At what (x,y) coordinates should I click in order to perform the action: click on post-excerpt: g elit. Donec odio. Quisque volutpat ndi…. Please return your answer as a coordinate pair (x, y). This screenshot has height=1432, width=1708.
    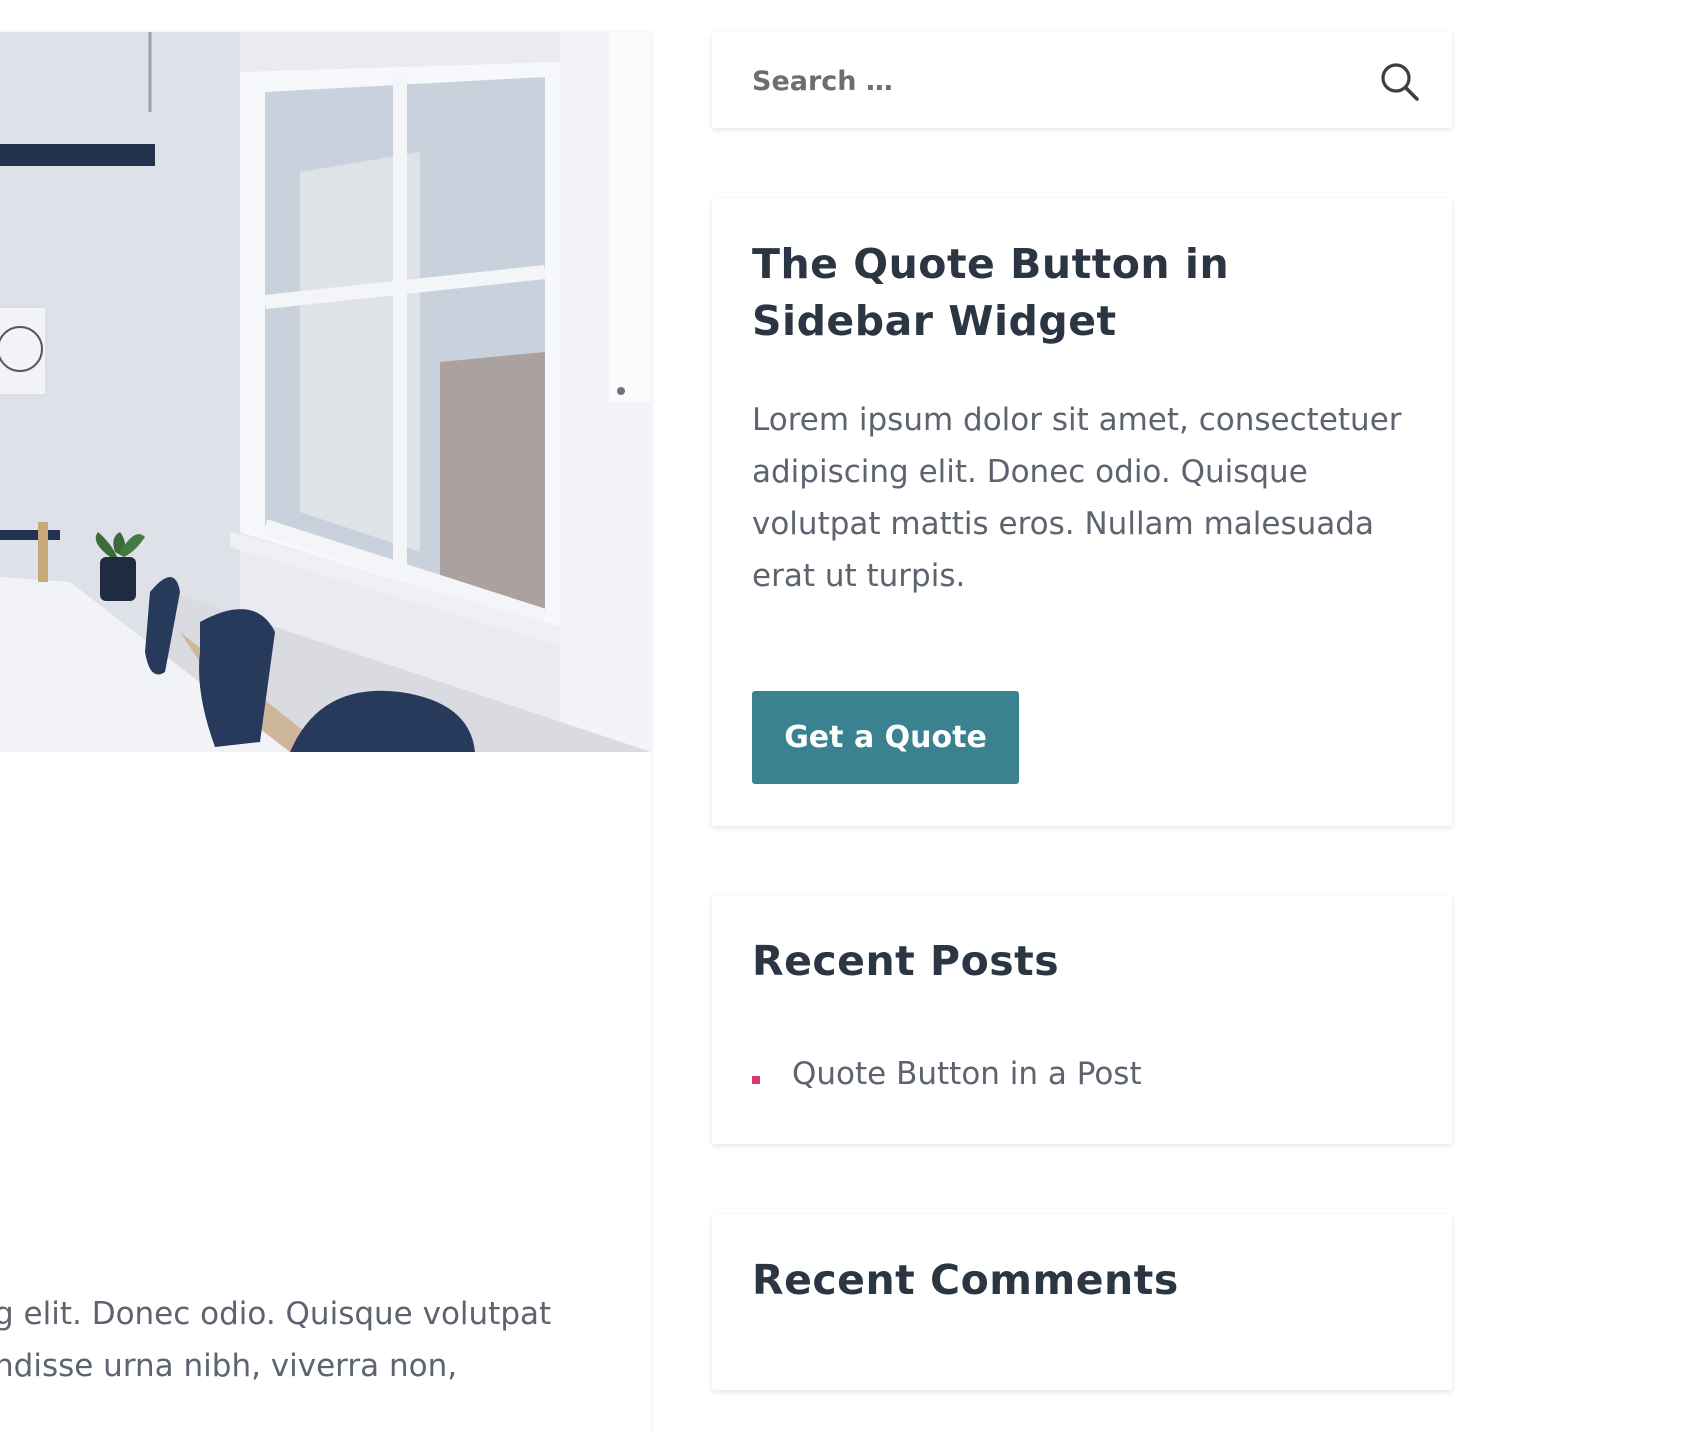
    Looking at the image, I should click on (322, 1340).